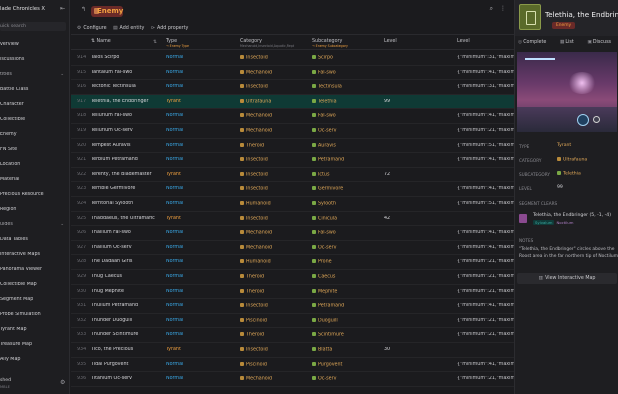 Image resolution: width=618 pixels, height=394 pixels. What do you see at coordinates (34, 44) in the screenshot?
I see `sidebar-item: verview` at bounding box center [34, 44].